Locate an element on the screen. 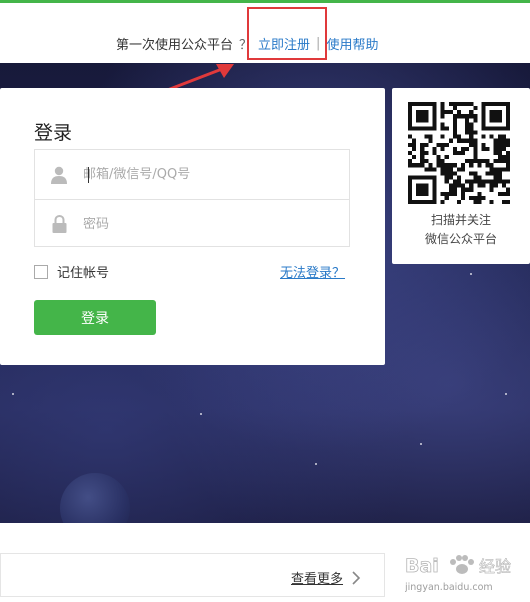 This screenshot has width=530, height=602. login-button: 登录 is located at coordinates (95, 317).